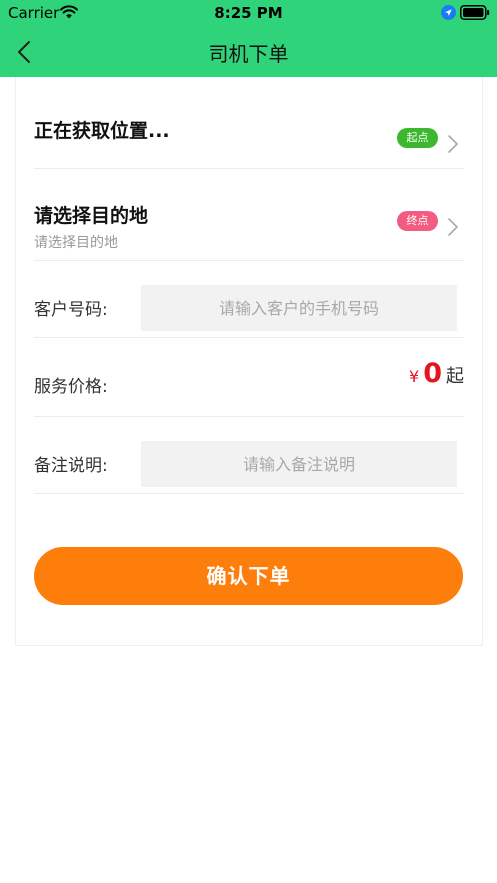 The image size is (497, 883). I want to click on customer-phone-row: 客户号码:, so click(249, 299).